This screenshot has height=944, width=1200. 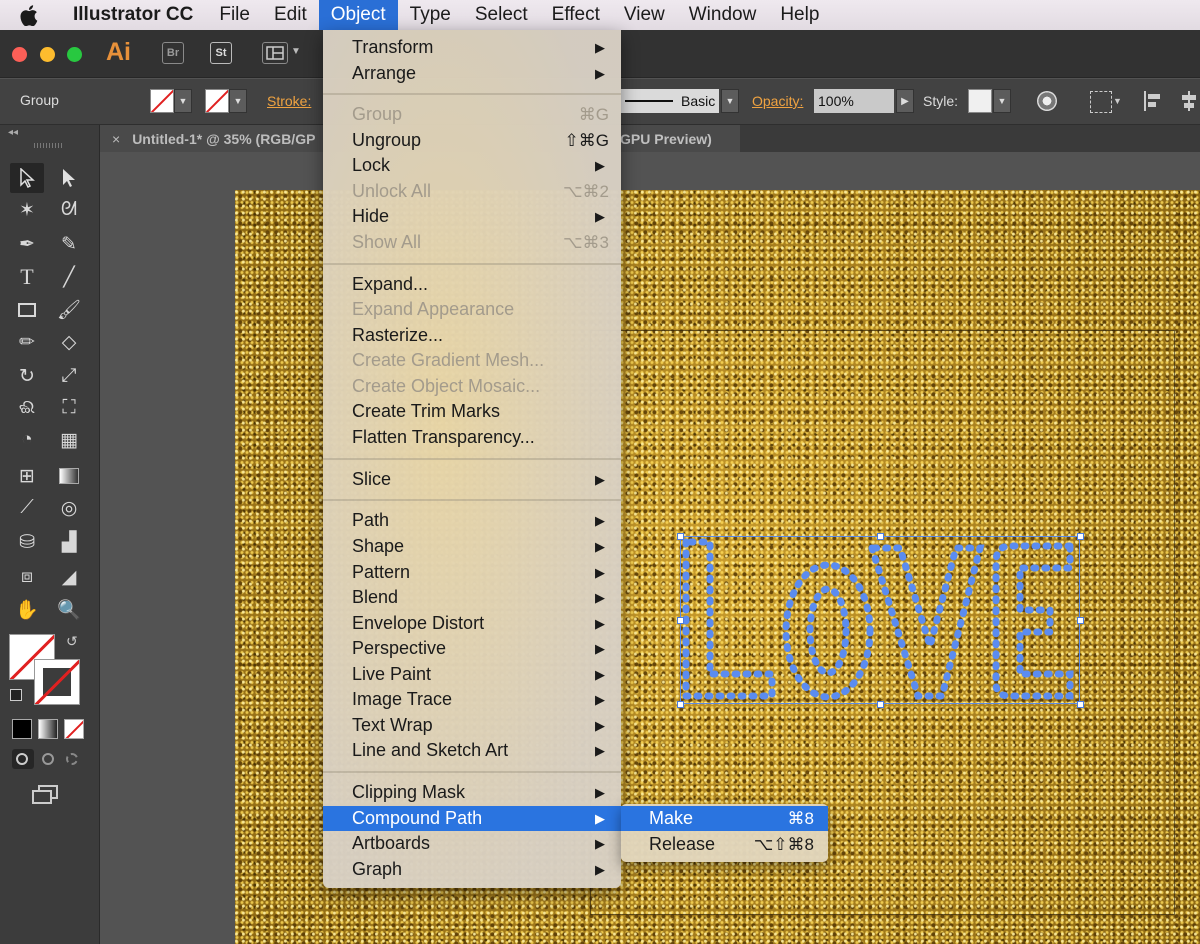 What do you see at coordinates (27, 476) in the screenshot?
I see `mesh-tool-icon: ⊞` at bounding box center [27, 476].